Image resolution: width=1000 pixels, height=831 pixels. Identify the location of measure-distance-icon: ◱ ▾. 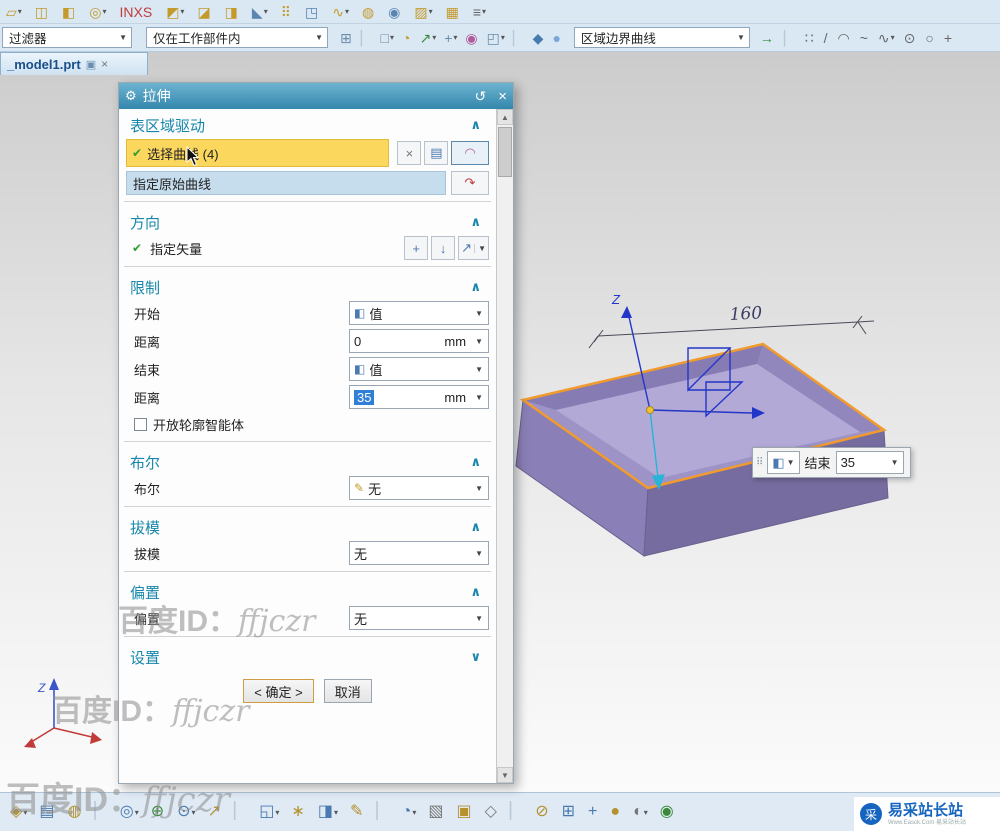
(269, 812).